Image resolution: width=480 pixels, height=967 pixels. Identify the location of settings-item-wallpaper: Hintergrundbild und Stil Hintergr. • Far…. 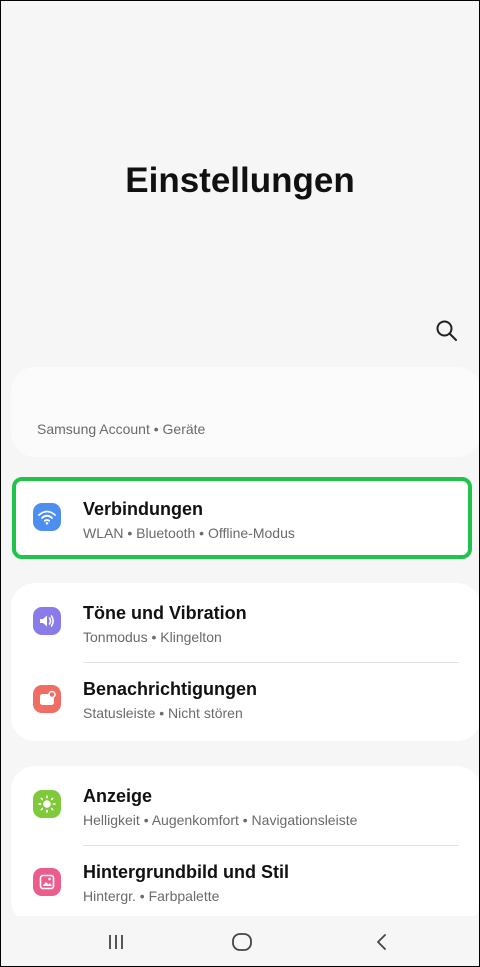
(245, 886).